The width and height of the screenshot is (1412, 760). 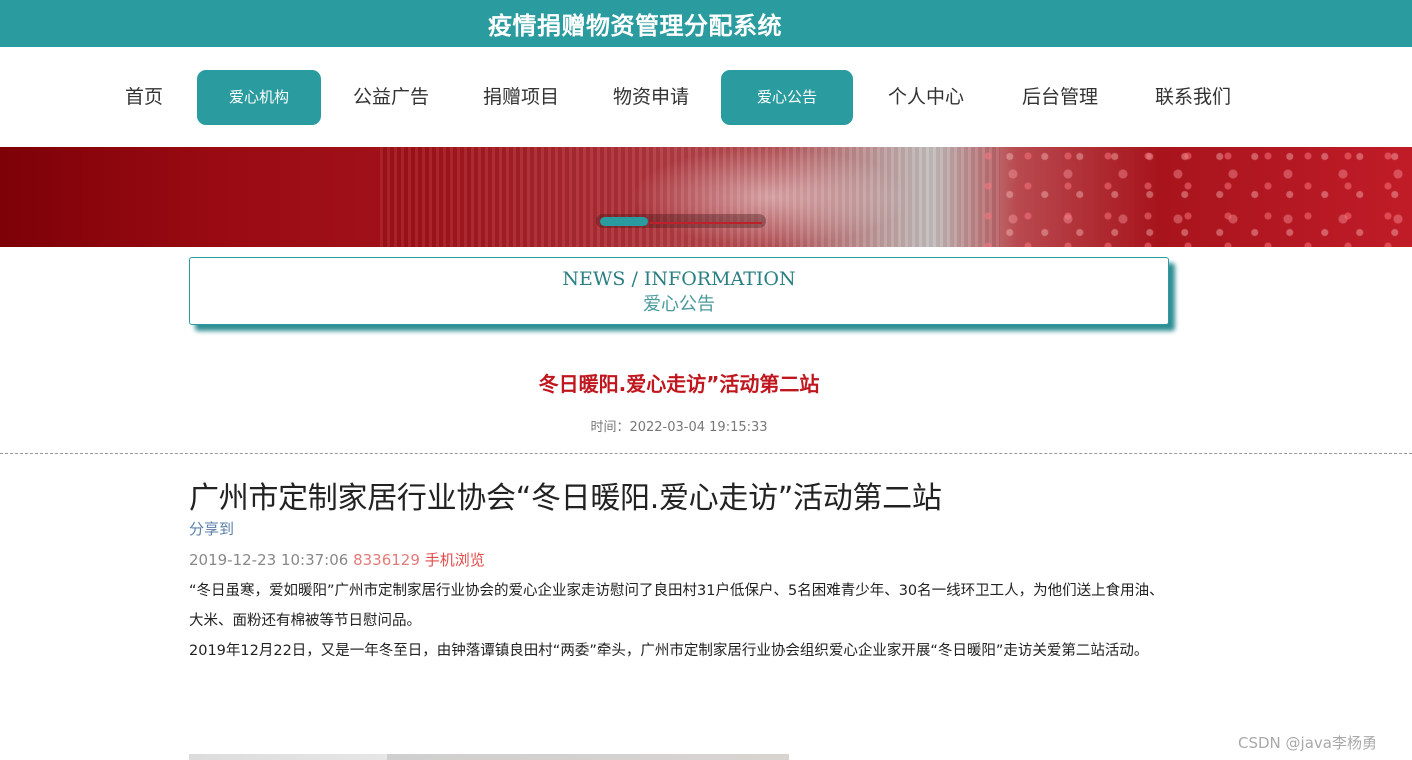 I want to click on article-title: 冬日暖阳.爱心走访”活动第二站, so click(x=679, y=384).